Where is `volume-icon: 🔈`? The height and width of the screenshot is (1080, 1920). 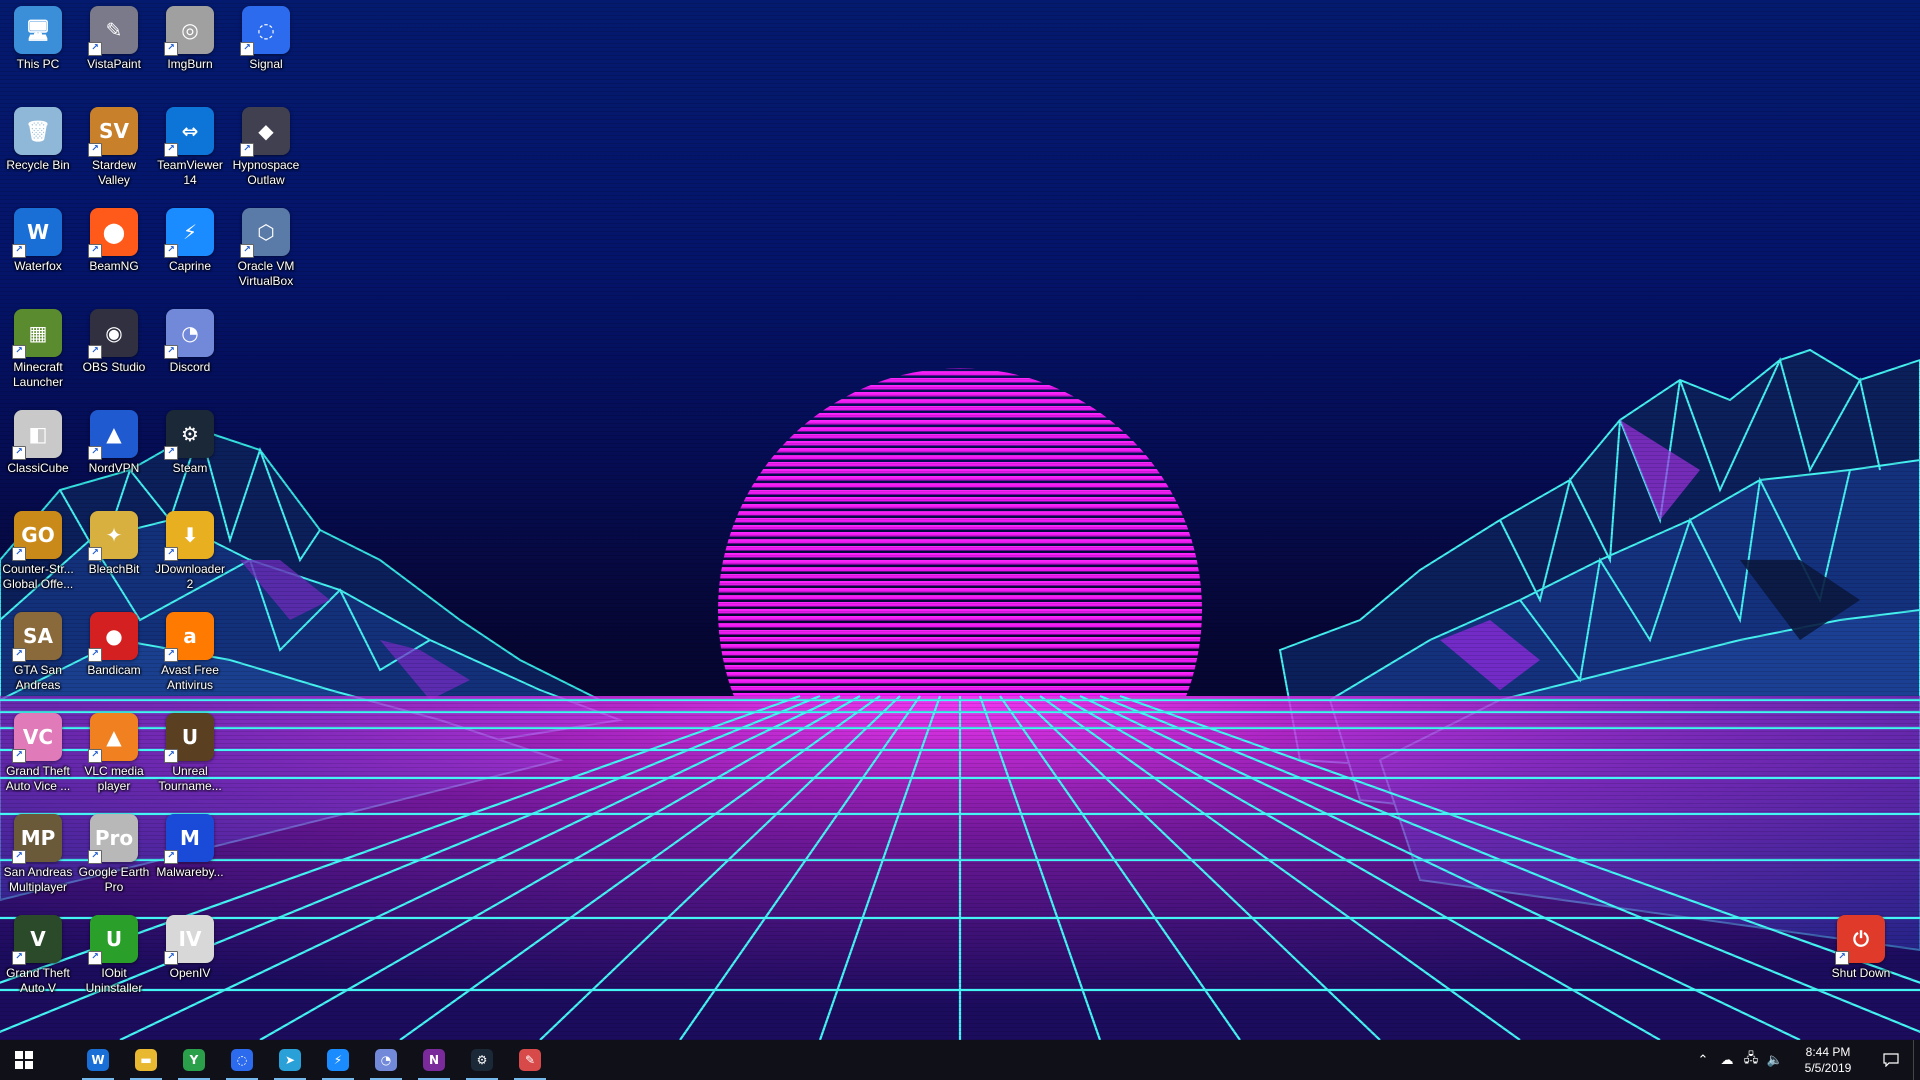 volume-icon: 🔈 is located at coordinates (1775, 1060).